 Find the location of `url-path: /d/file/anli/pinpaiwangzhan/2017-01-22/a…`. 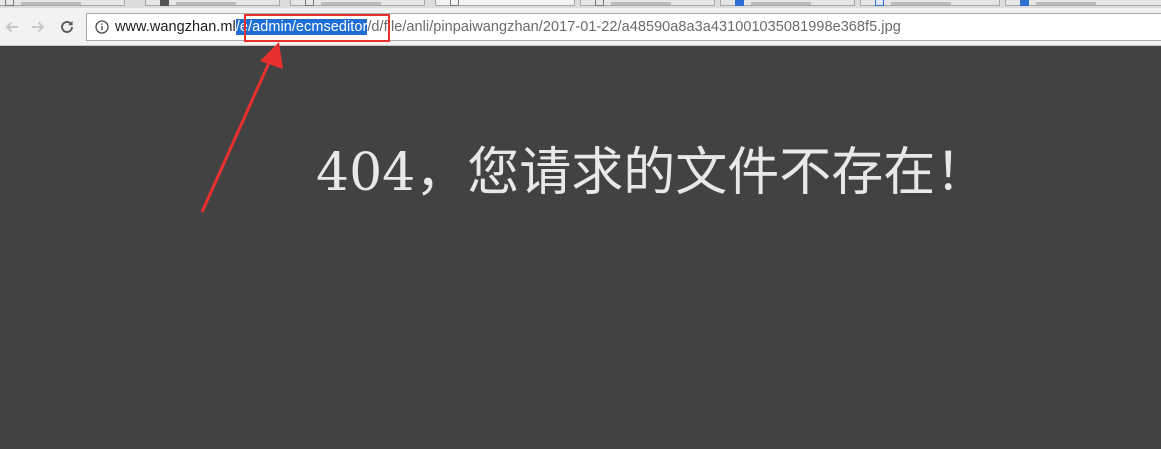

url-path: /d/file/anli/pinpaiwangzhan/2017-01-22/a… is located at coordinates (634, 27).